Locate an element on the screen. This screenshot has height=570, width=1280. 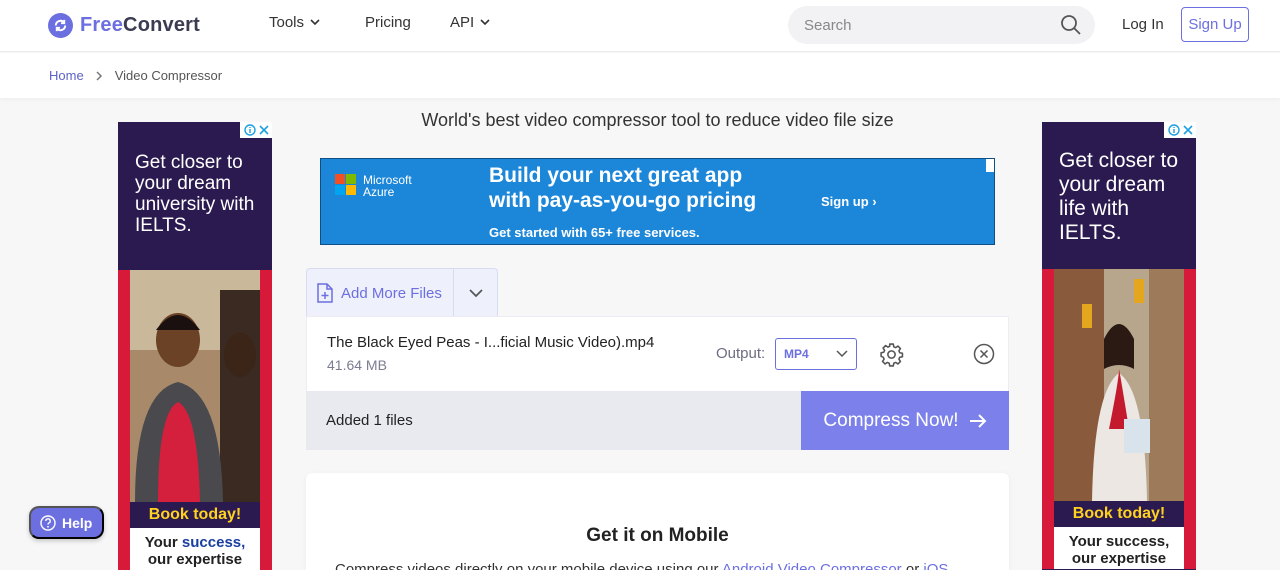
compress-now-label: Compress Now! is located at coordinates (891, 420).